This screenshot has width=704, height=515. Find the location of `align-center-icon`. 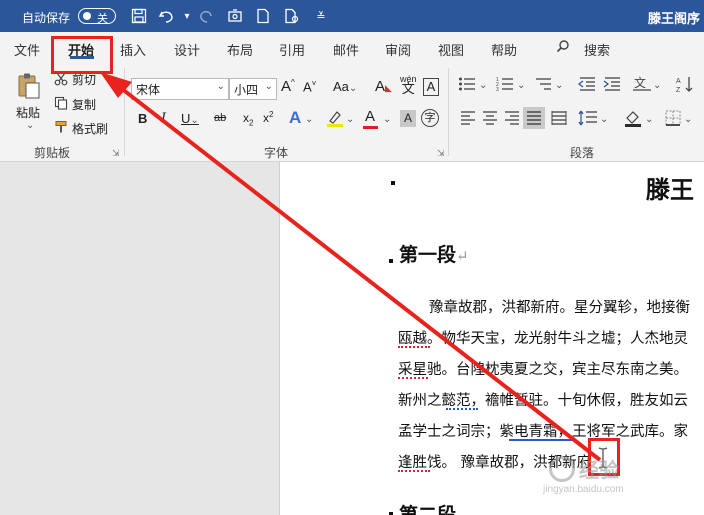

align-center-icon is located at coordinates (490, 119).